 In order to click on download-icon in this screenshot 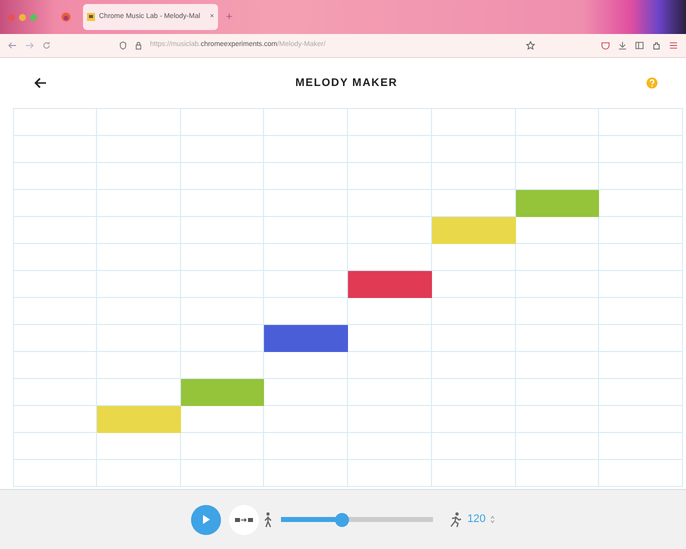, I will do `click(622, 45)`.